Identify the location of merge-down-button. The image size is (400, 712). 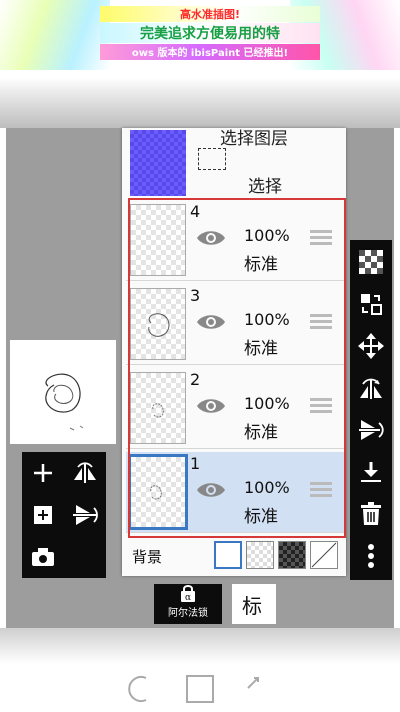
(371, 472).